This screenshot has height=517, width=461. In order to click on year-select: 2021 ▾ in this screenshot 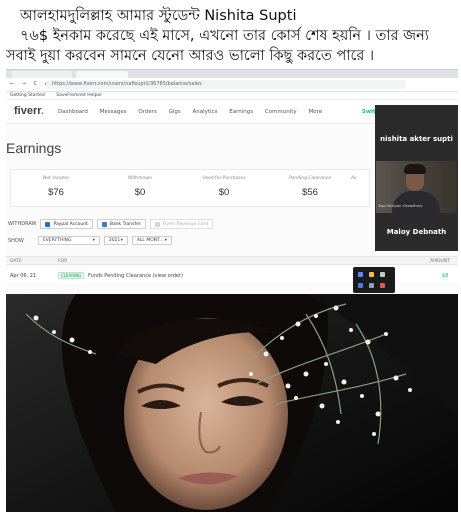, I will do `click(115, 240)`.